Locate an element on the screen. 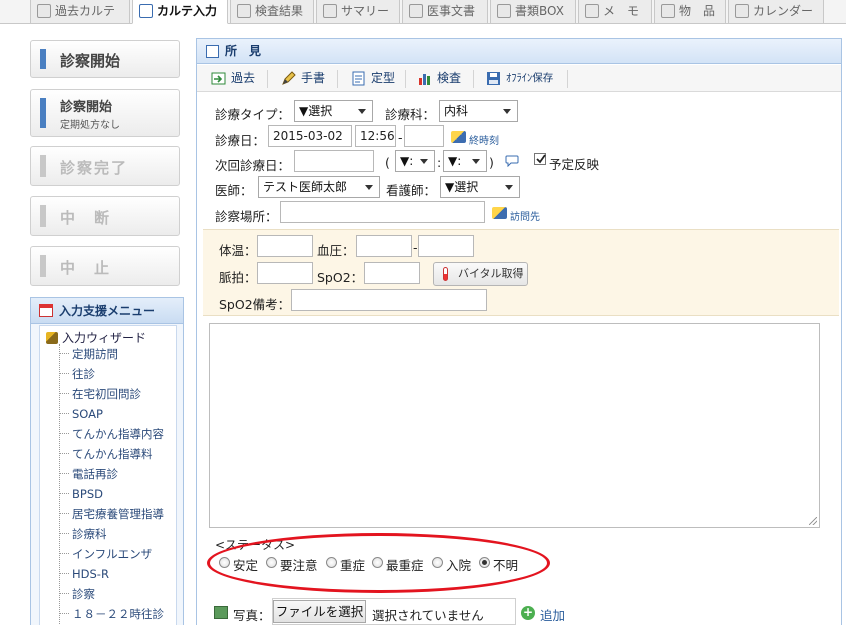  clock-pencil-icon is located at coordinates (458, 137).